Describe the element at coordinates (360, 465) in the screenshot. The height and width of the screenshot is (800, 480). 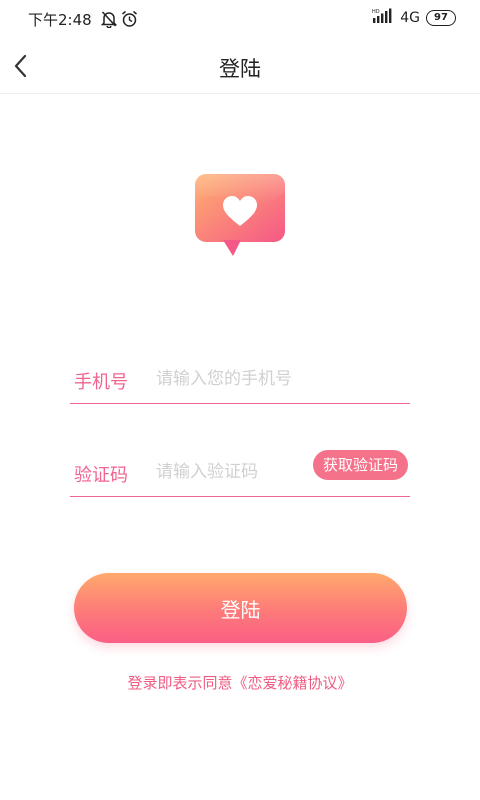
I see `get-code-button: 获取验证码` at that location.